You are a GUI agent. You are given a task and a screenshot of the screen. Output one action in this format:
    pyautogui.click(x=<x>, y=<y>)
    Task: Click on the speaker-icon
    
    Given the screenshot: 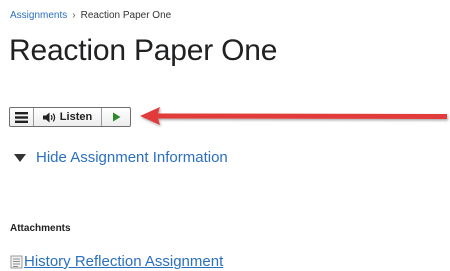 What is the action you would take?
    pyautogui.click(x=48, y=117)
    